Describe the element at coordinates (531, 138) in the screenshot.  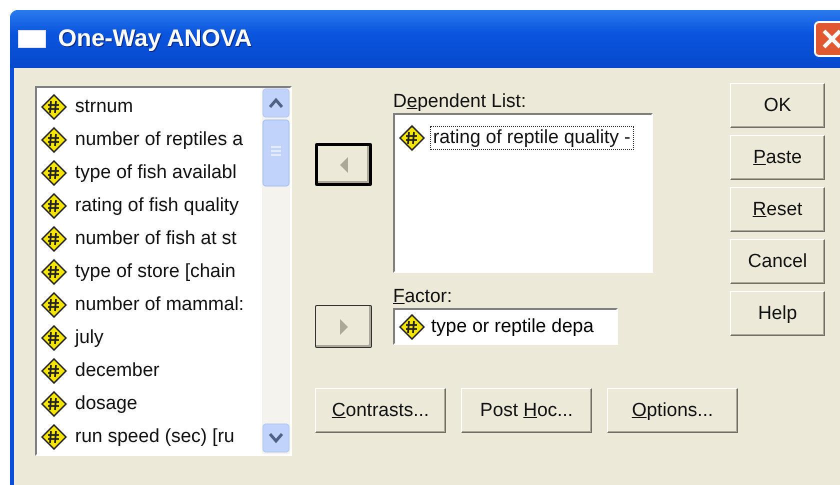
I see `variable-item: rating of reptile quality -` at that location.